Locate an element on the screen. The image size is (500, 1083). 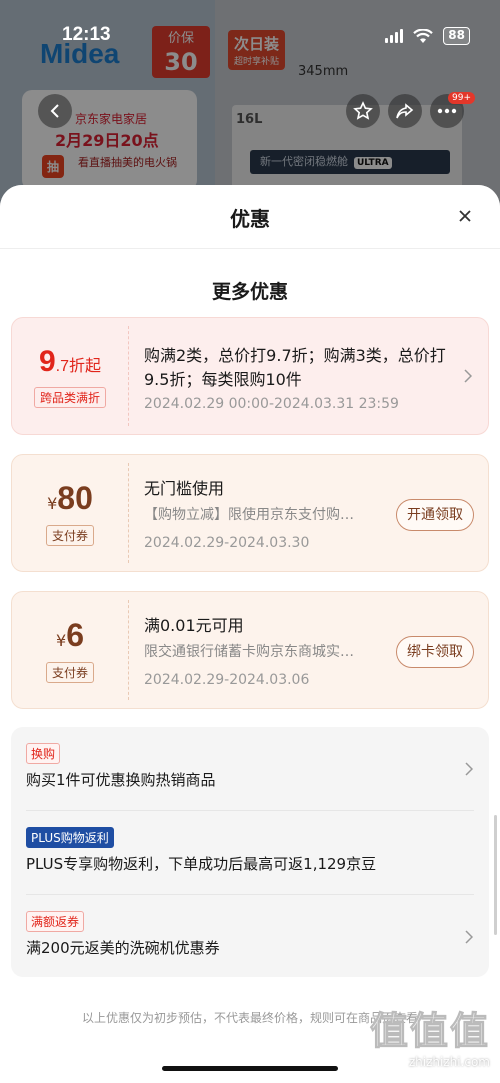
share-button is located at coordinates (405, 111).